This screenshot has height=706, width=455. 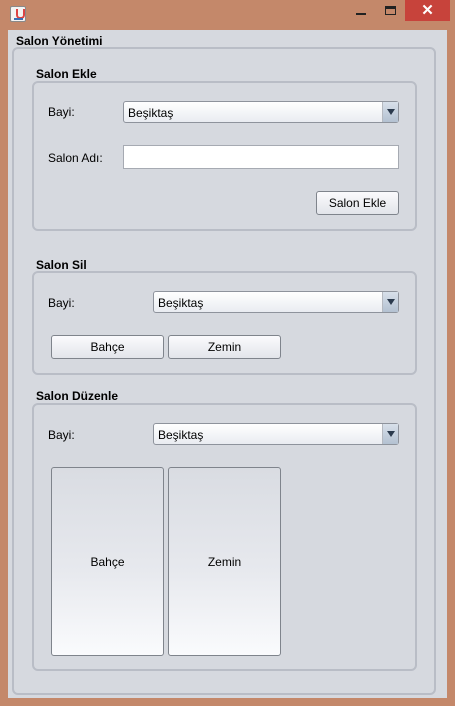 What do you see at coordinates (261, 112) in the screenshot?
I see `salon-ekle-bayi-combo: Beşiktaş` at bounding box center [261, 112].